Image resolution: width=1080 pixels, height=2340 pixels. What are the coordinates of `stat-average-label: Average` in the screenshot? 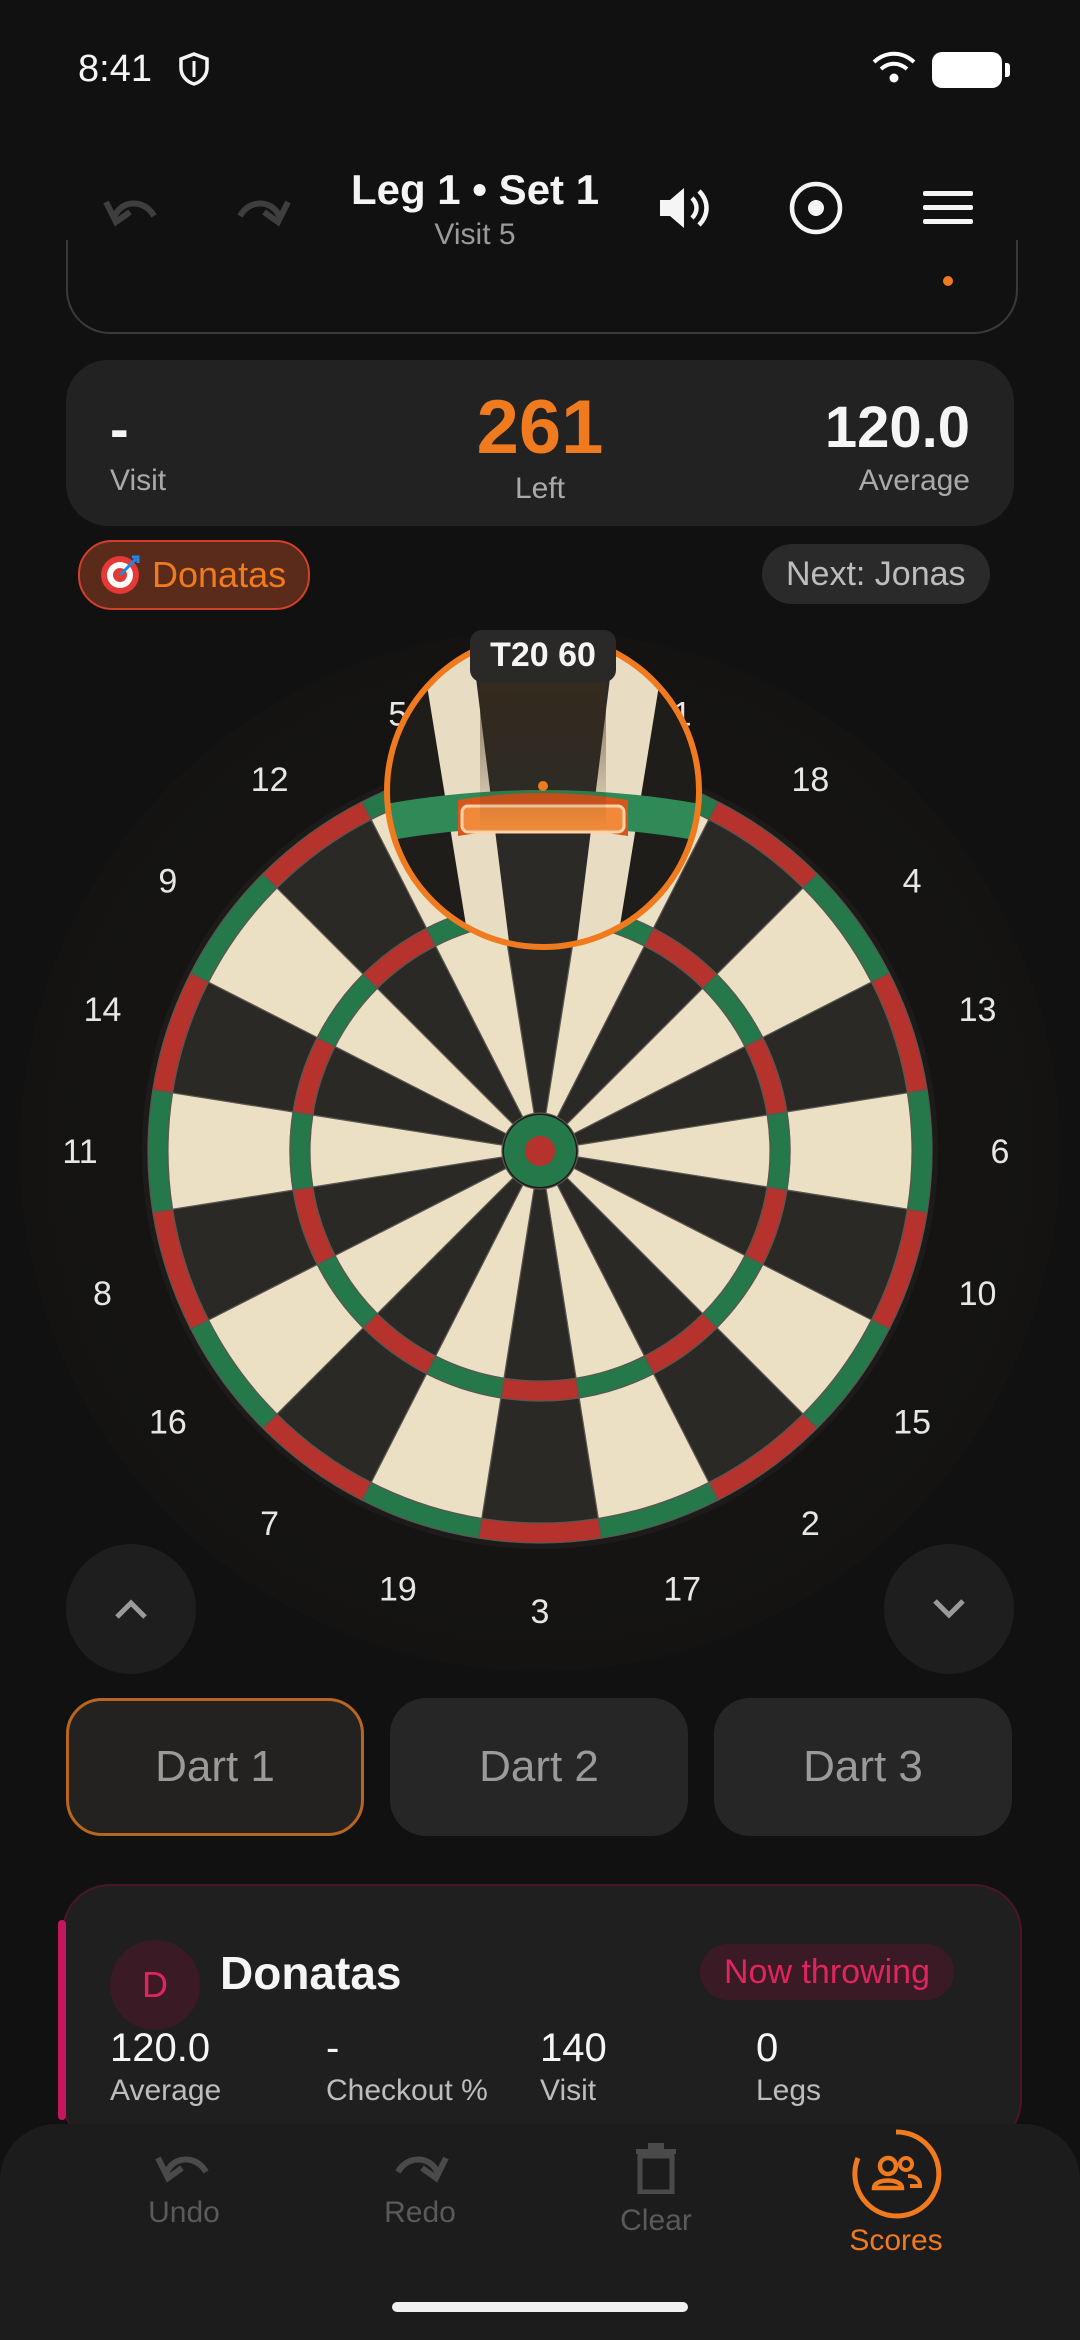 It's located at (166, 2090).